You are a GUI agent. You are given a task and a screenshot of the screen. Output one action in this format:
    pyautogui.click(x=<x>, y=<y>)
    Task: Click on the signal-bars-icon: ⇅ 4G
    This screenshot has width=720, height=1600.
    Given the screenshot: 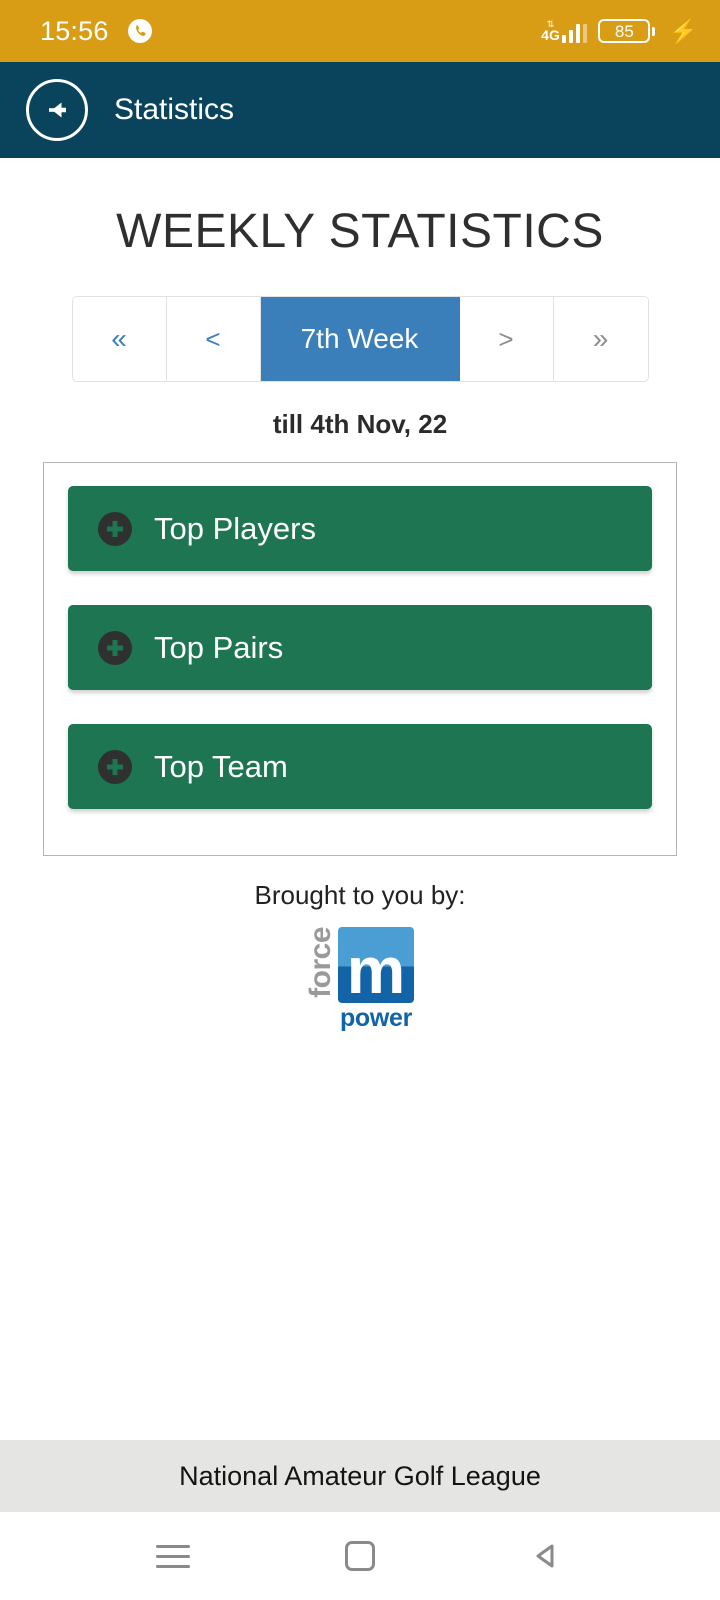 What is the action you would take?
    pyautogui.click(x=564, y=31)
    